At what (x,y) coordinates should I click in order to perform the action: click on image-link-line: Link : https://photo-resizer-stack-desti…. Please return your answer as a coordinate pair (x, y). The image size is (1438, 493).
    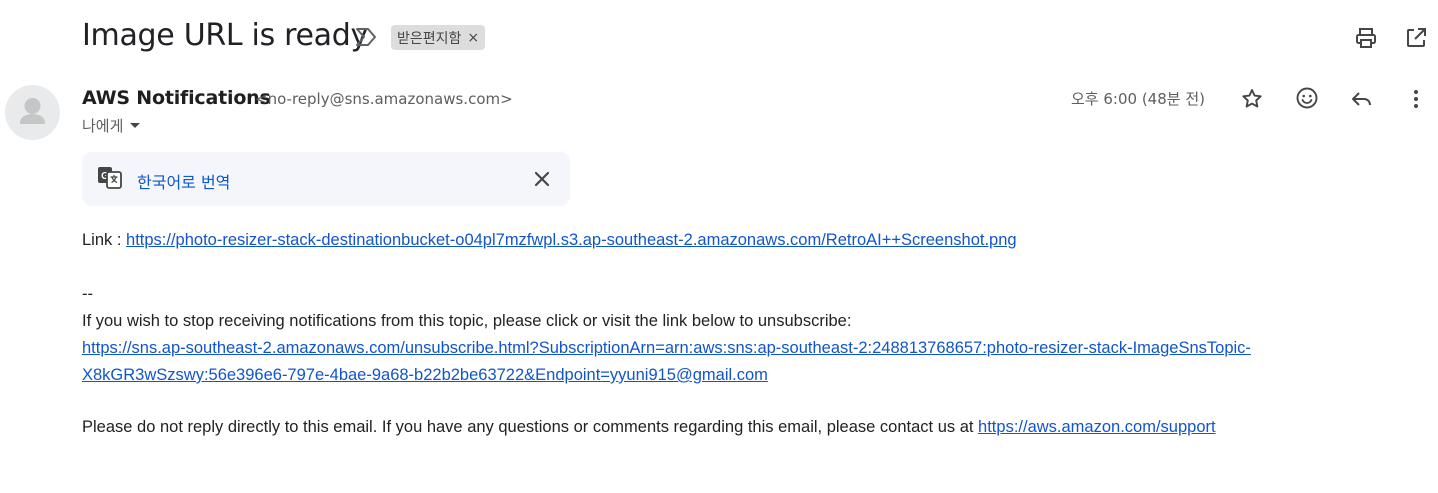
    Looking at the image, I should click on (549, 240).